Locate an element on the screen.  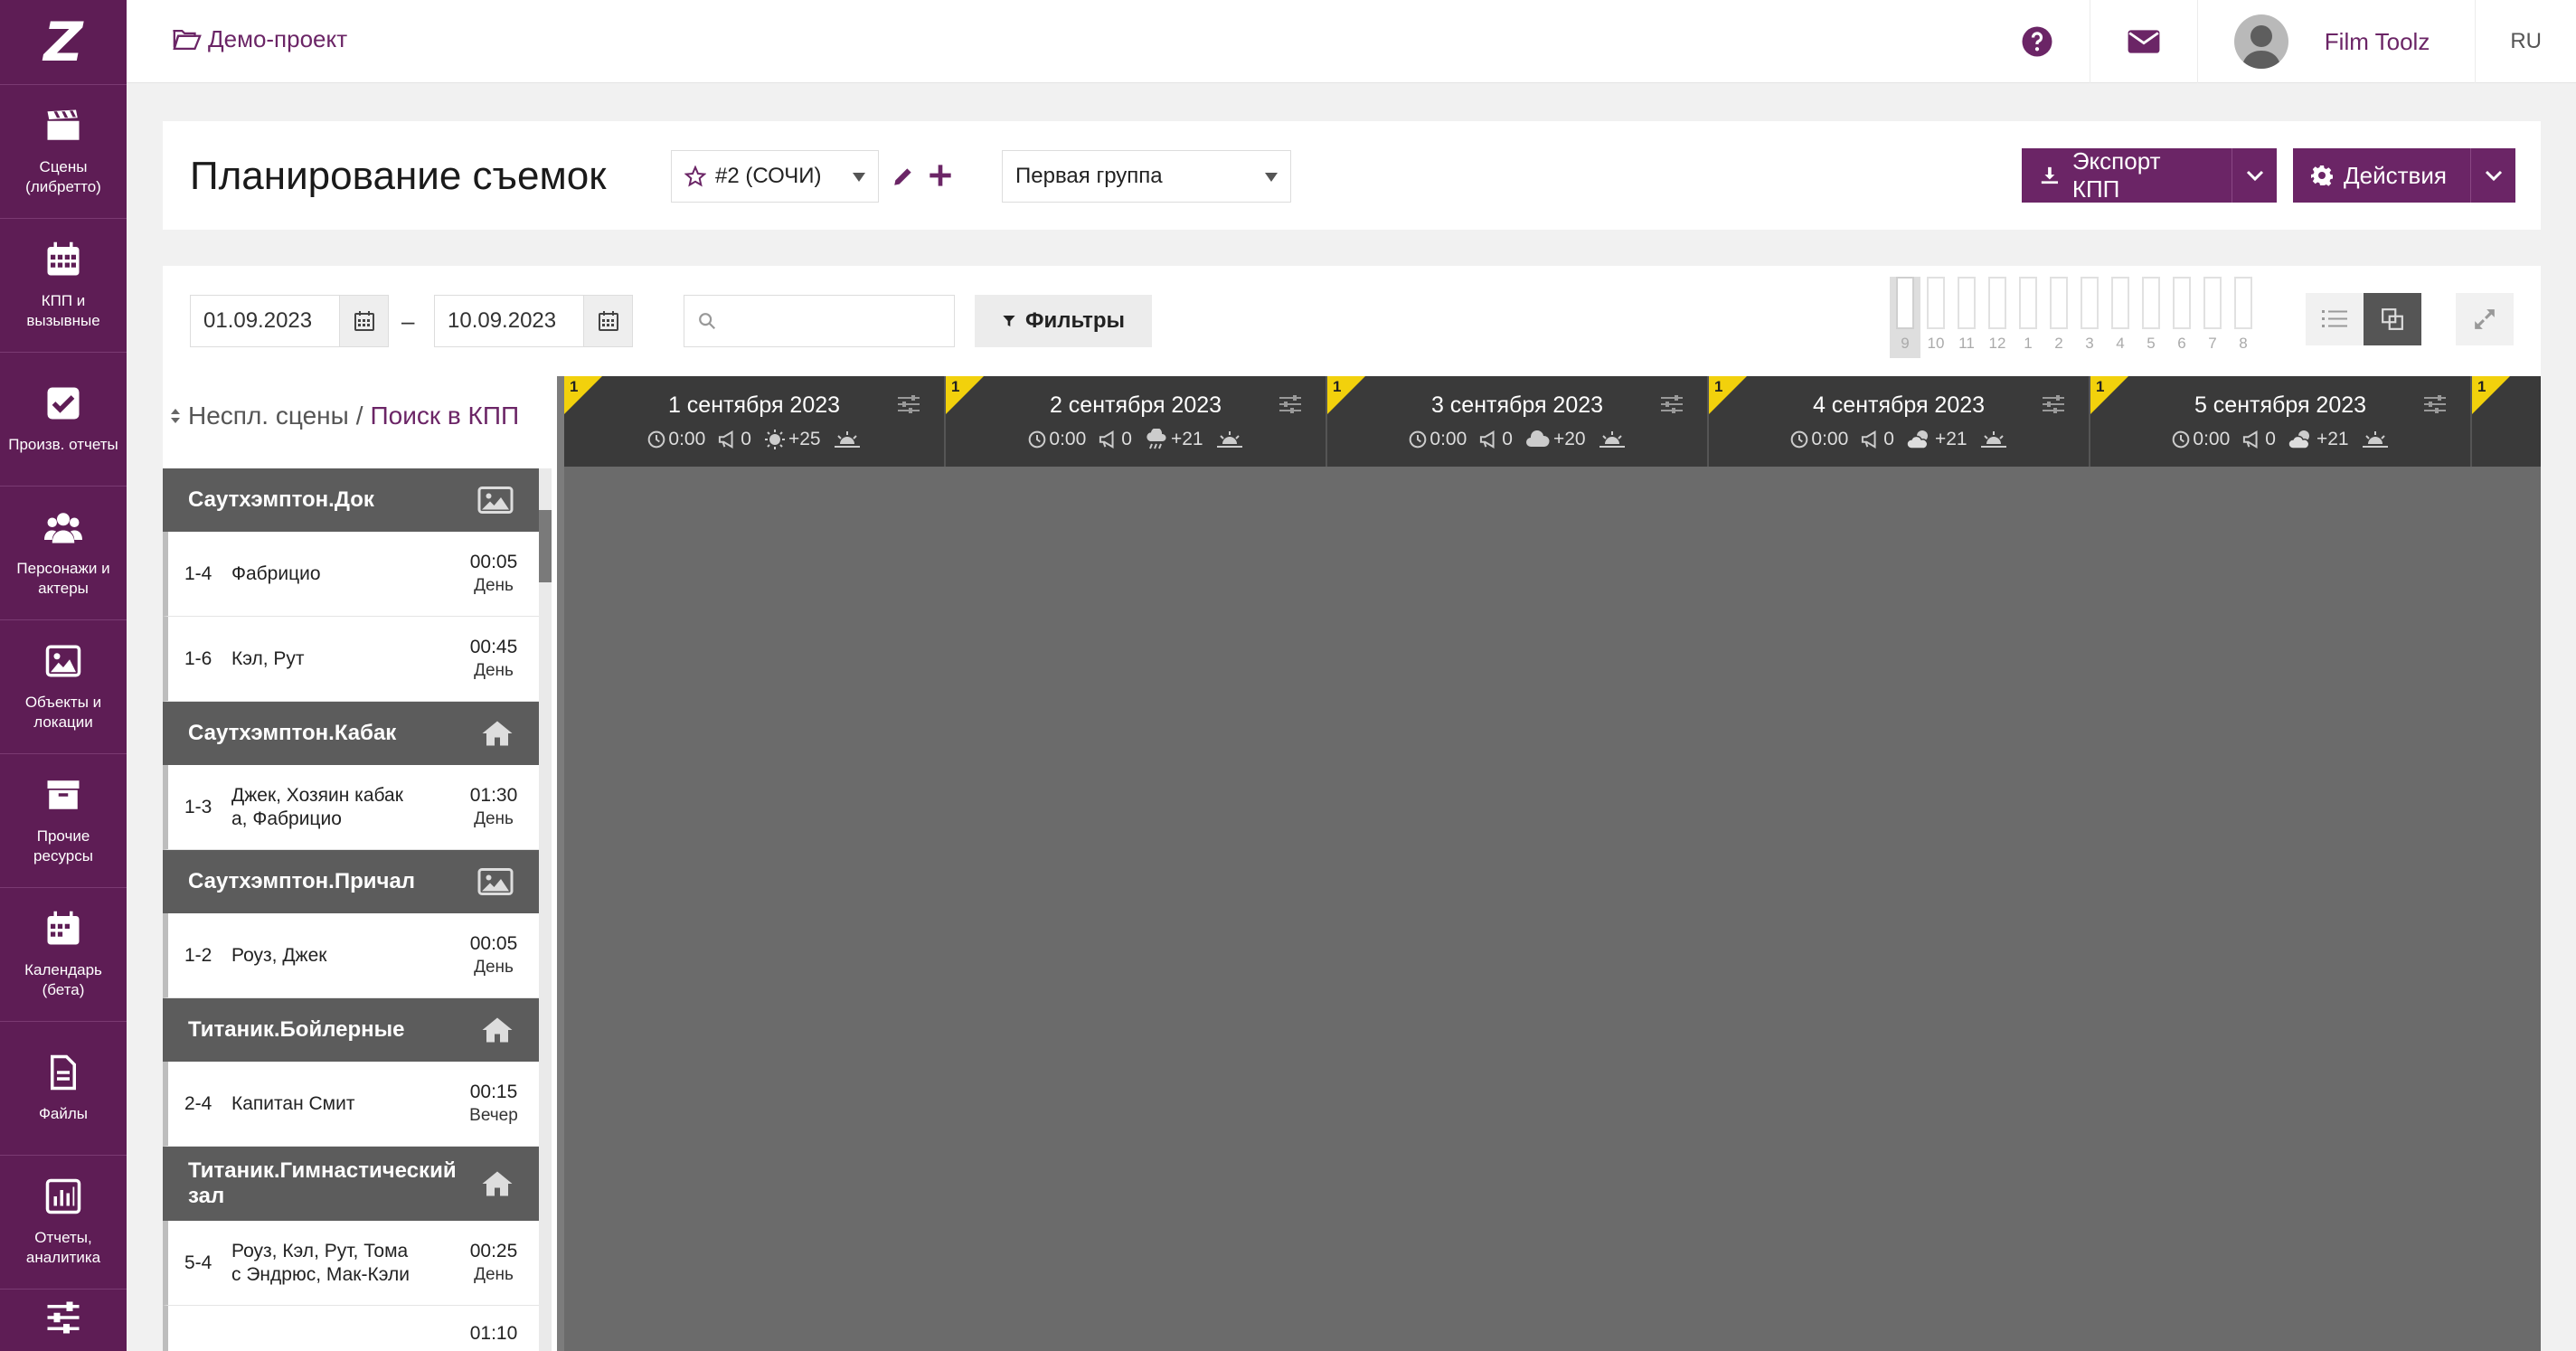
day-column-header: 1 2 сентября 2023 0:00 0 +21 is located at coordinates (1136, 422).